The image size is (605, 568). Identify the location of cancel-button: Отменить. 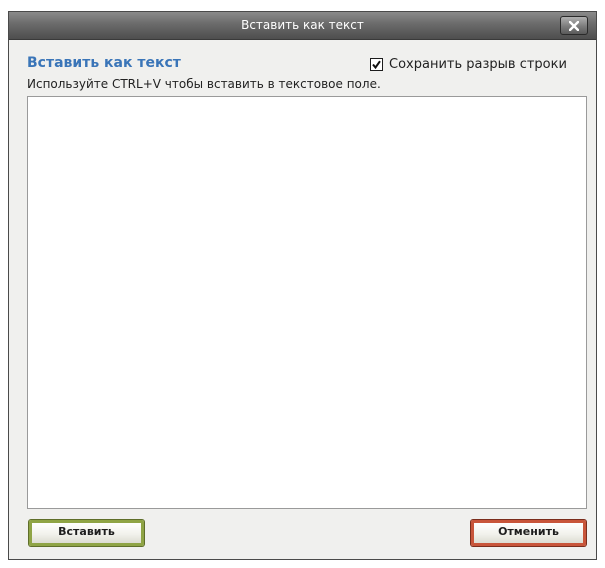
(528, 533).